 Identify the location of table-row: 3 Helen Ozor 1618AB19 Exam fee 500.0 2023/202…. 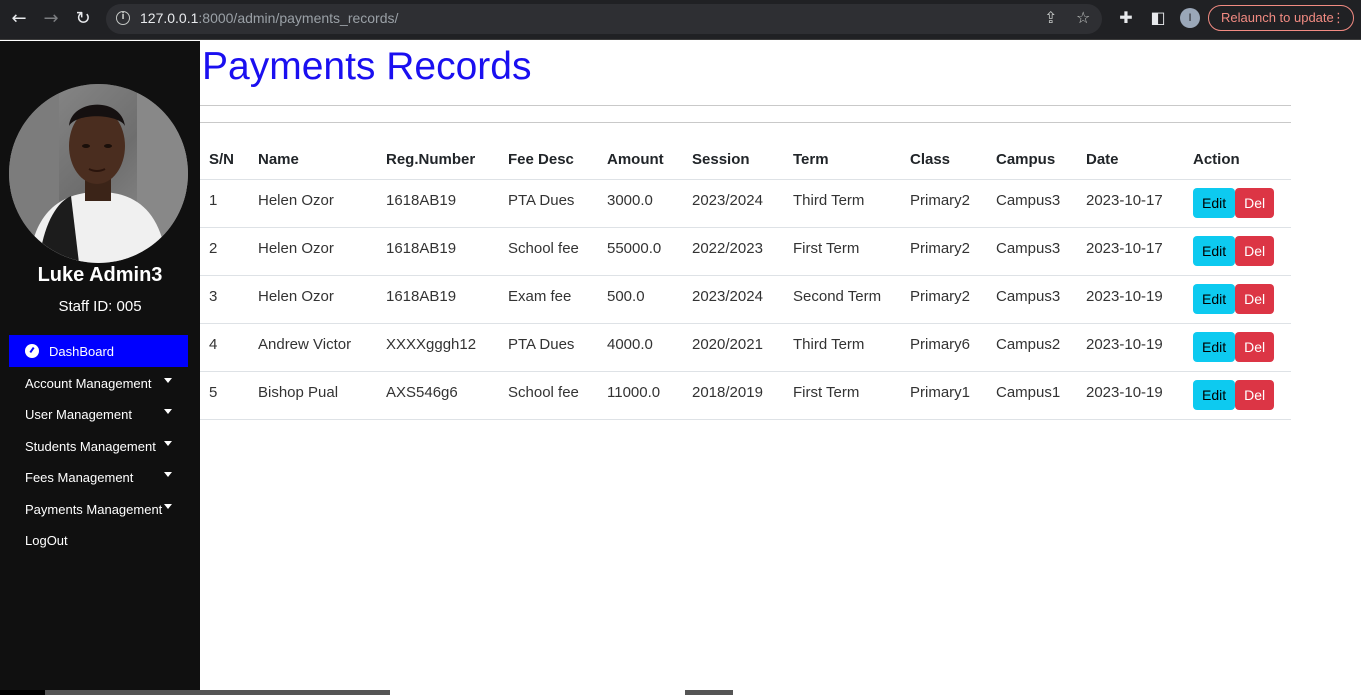
(745, 299).